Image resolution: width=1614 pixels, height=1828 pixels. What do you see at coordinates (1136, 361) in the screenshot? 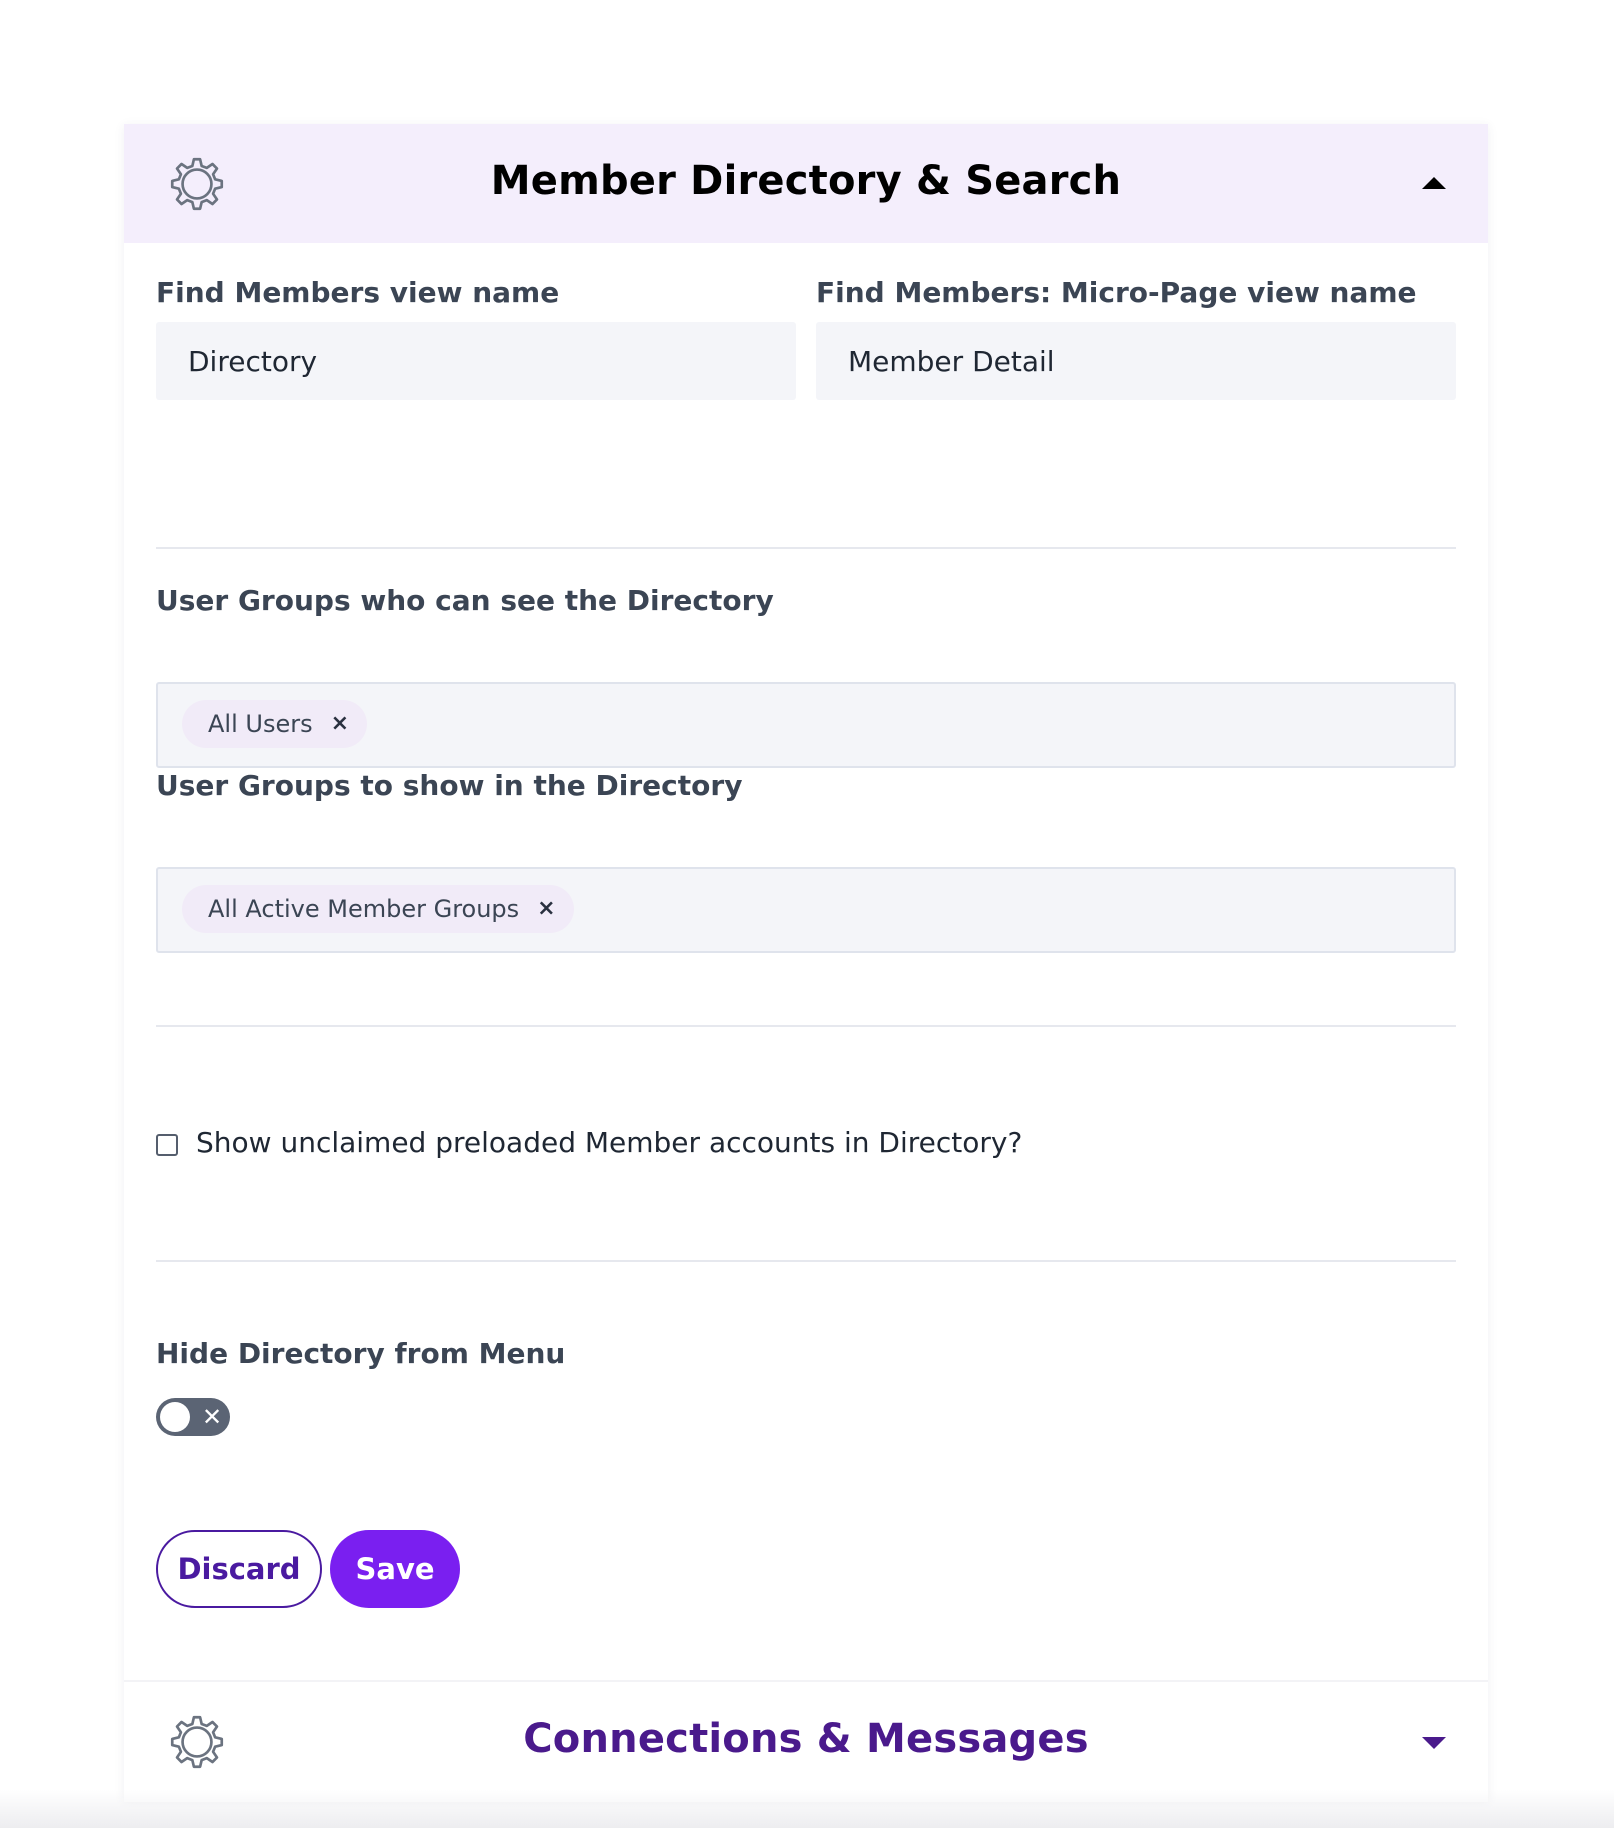
I see `micro-page-view-input` at bounding box center [1136, 361].